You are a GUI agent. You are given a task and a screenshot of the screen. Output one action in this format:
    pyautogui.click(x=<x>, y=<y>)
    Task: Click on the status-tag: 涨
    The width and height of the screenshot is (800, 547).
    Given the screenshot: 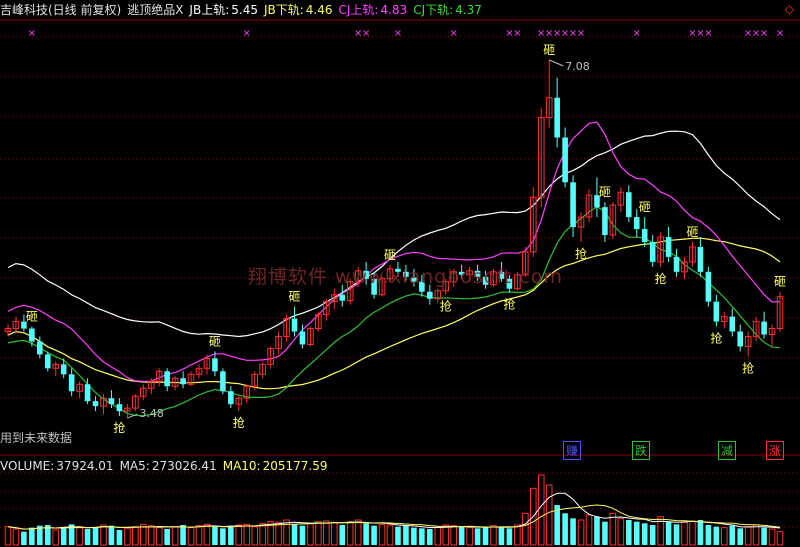 What is the action you would take?
    pyautogui.click(x=775, y=450)
    